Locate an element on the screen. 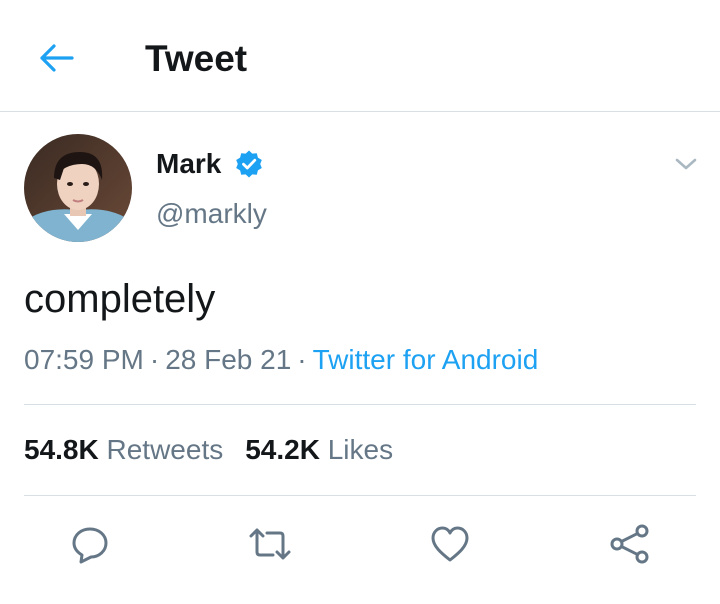  retweets-stat: 54.8K Retweets is located at coordinates (123, 450).